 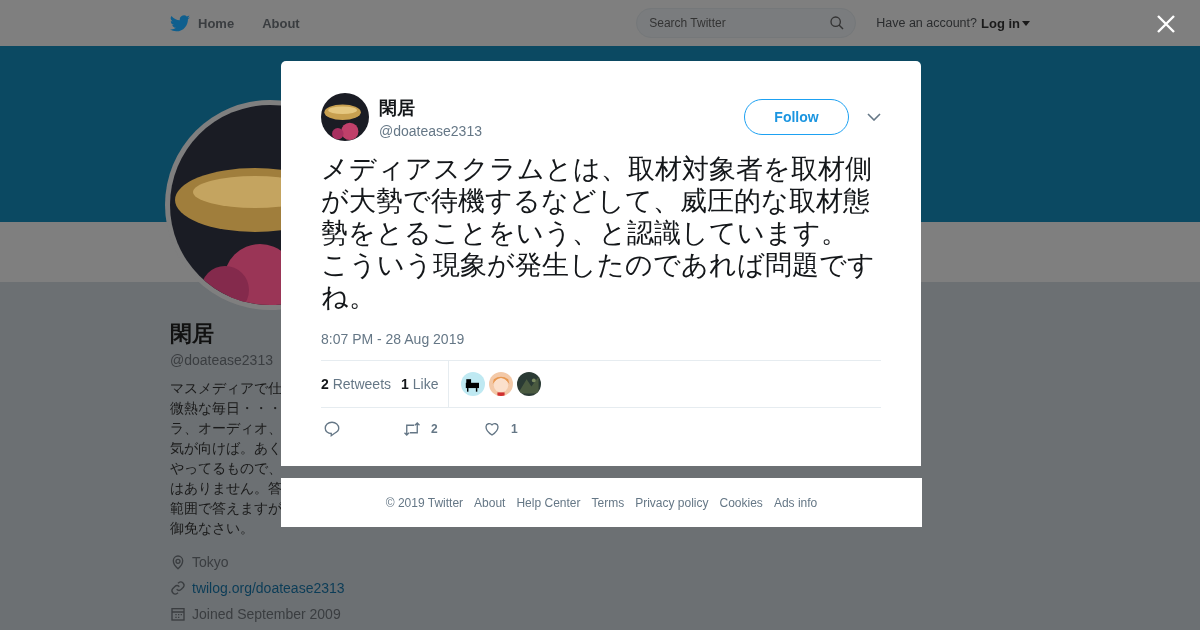 I want to click on bio-line: マスメディアで仕, so click(x=226, y=388).